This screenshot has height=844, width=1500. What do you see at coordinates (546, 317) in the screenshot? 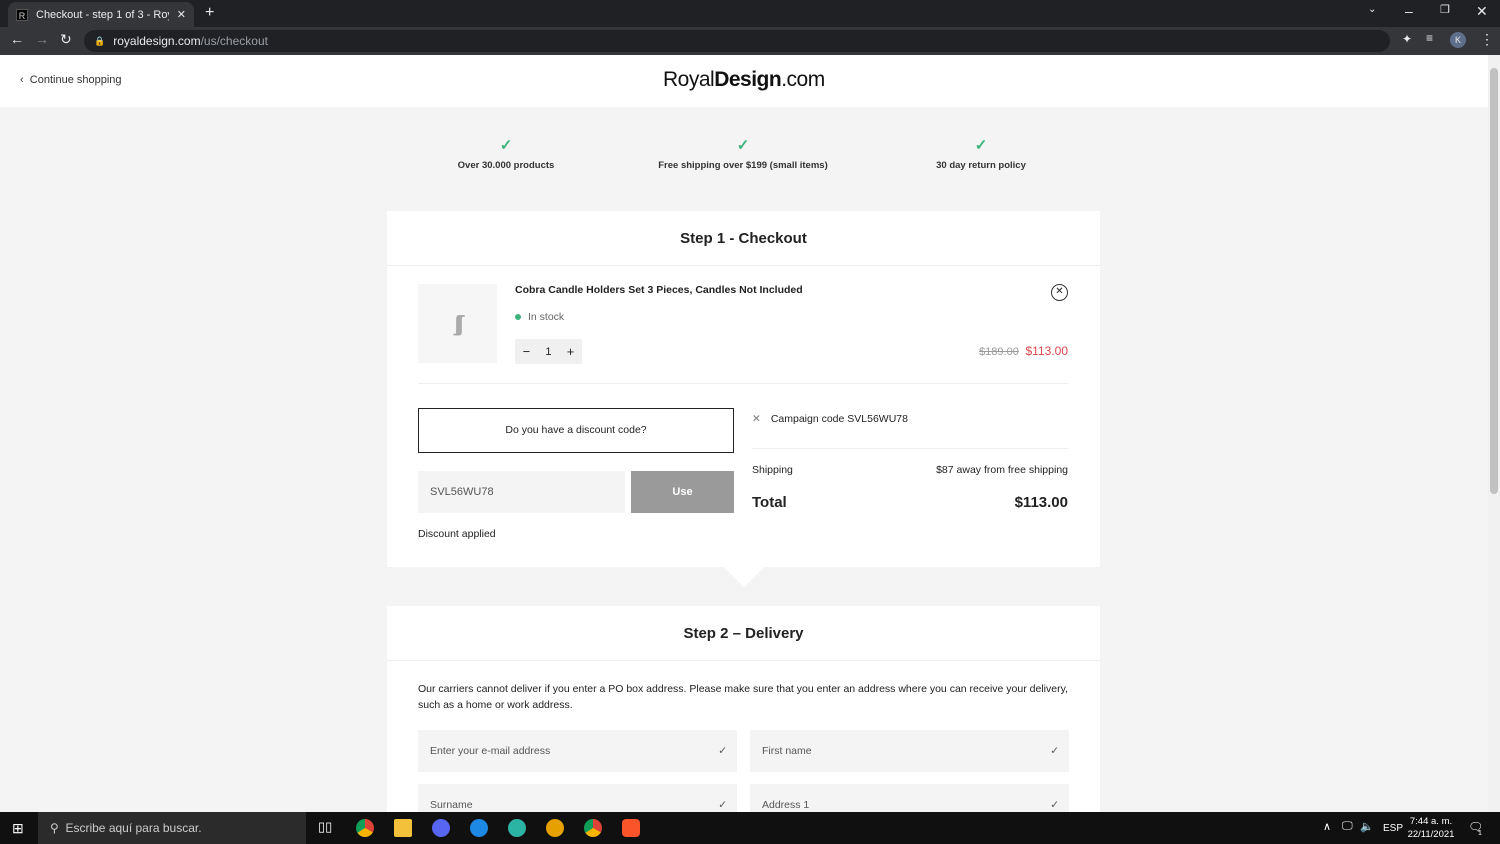
I see `stock-label: In stock` at bounding box center [546, 317].